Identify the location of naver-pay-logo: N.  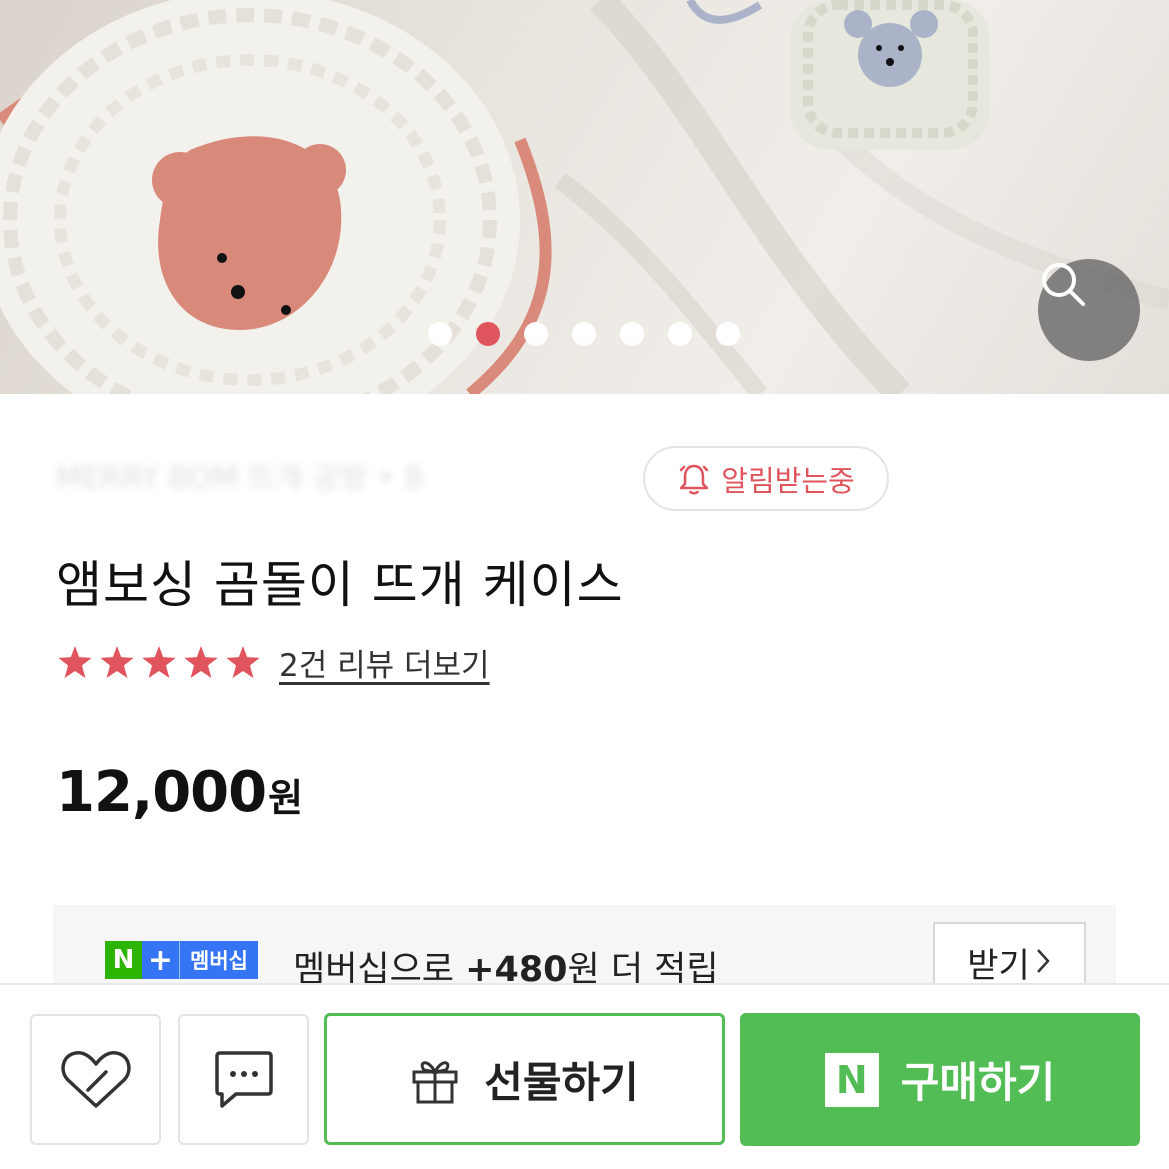
(851, 1079).